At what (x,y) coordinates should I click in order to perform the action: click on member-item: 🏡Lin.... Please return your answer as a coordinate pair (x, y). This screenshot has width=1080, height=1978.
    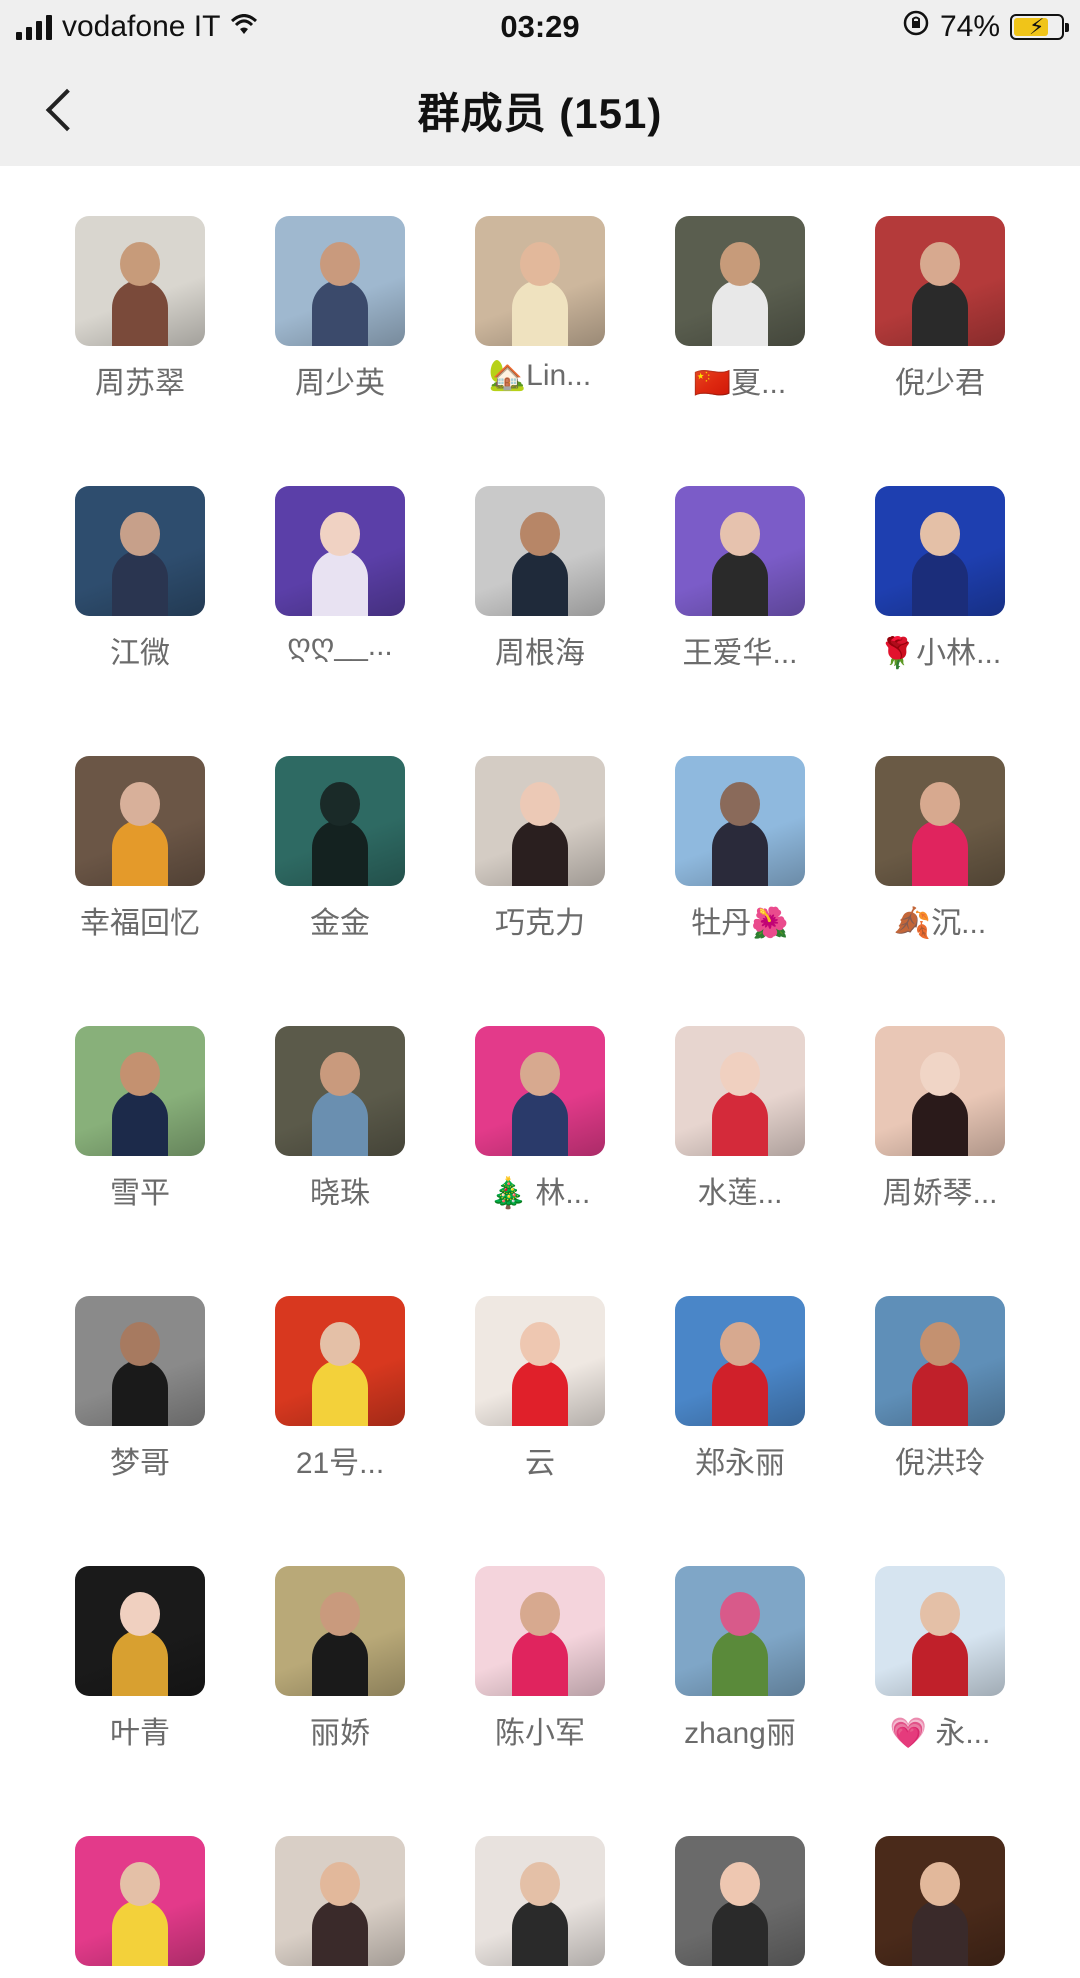
    Looking at the image, I should click on (540, 304).